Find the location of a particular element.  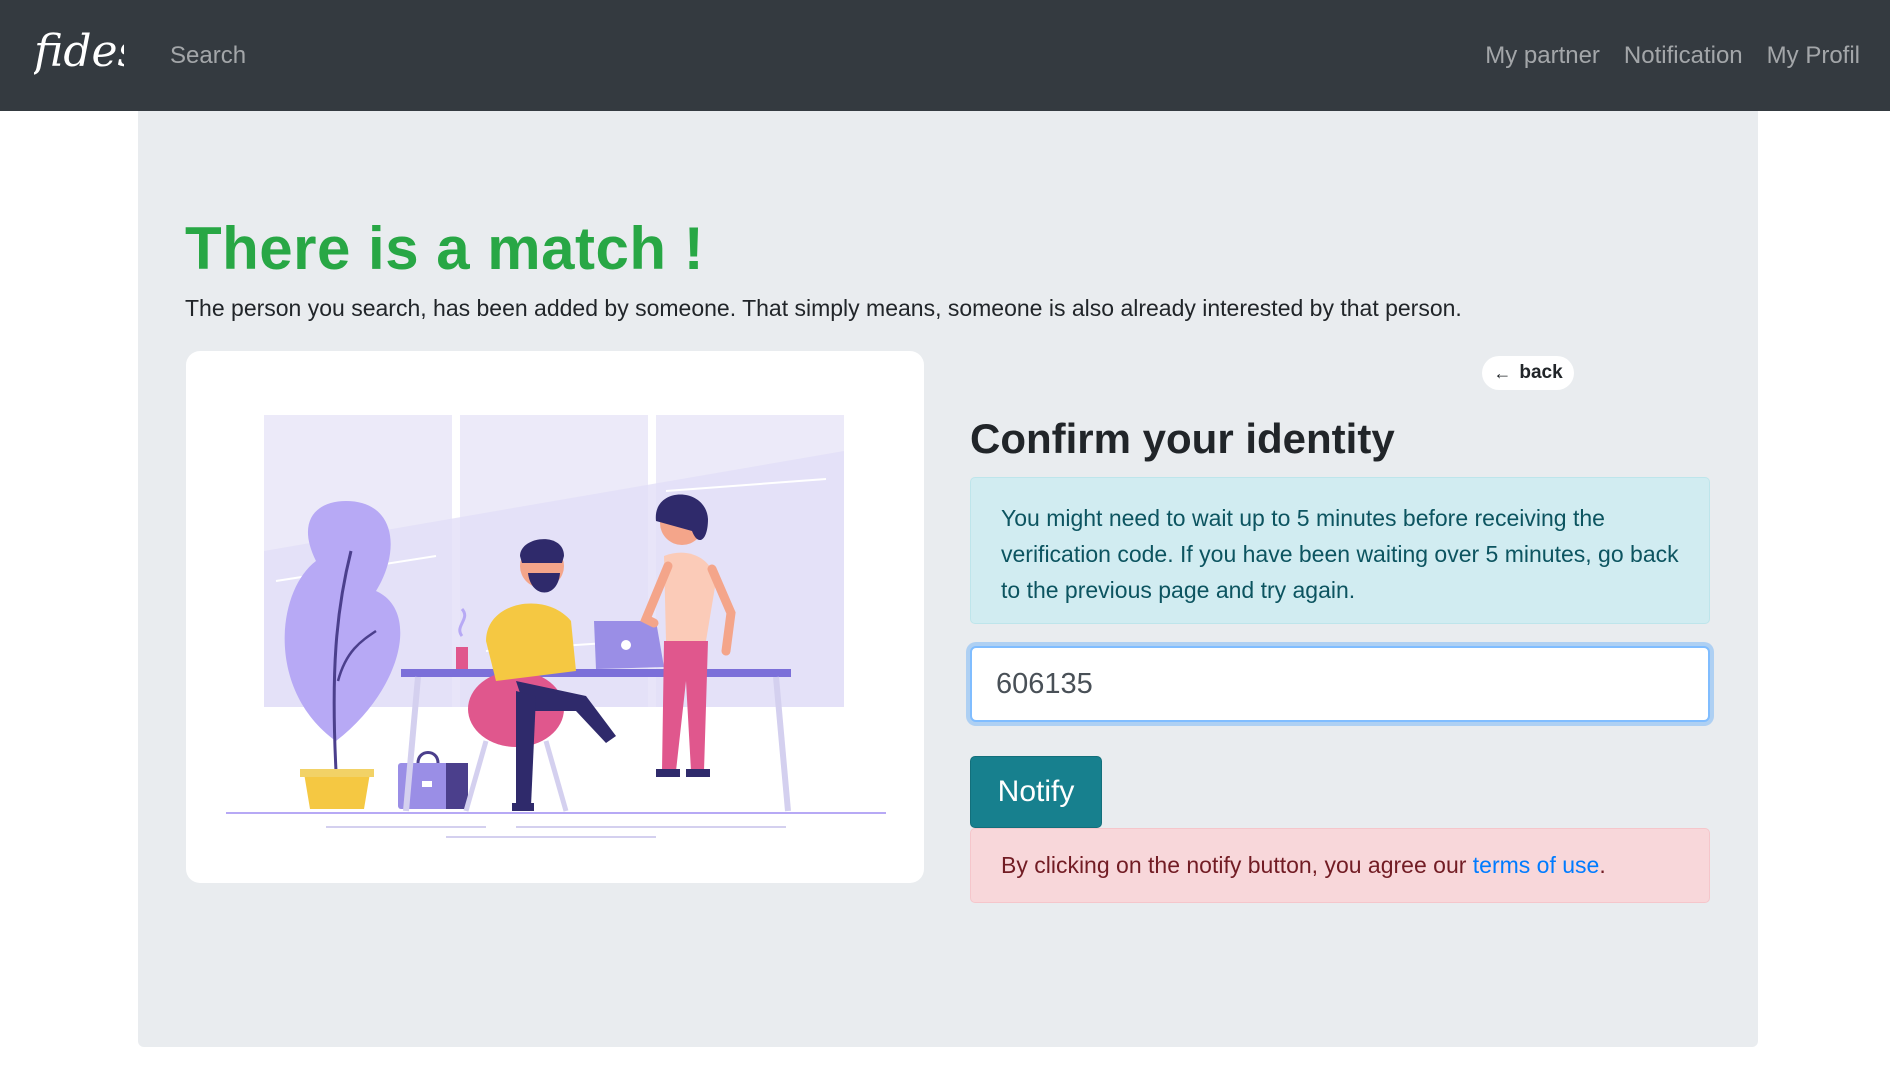

fides-logo: fides is located at coordinates (79, 52).